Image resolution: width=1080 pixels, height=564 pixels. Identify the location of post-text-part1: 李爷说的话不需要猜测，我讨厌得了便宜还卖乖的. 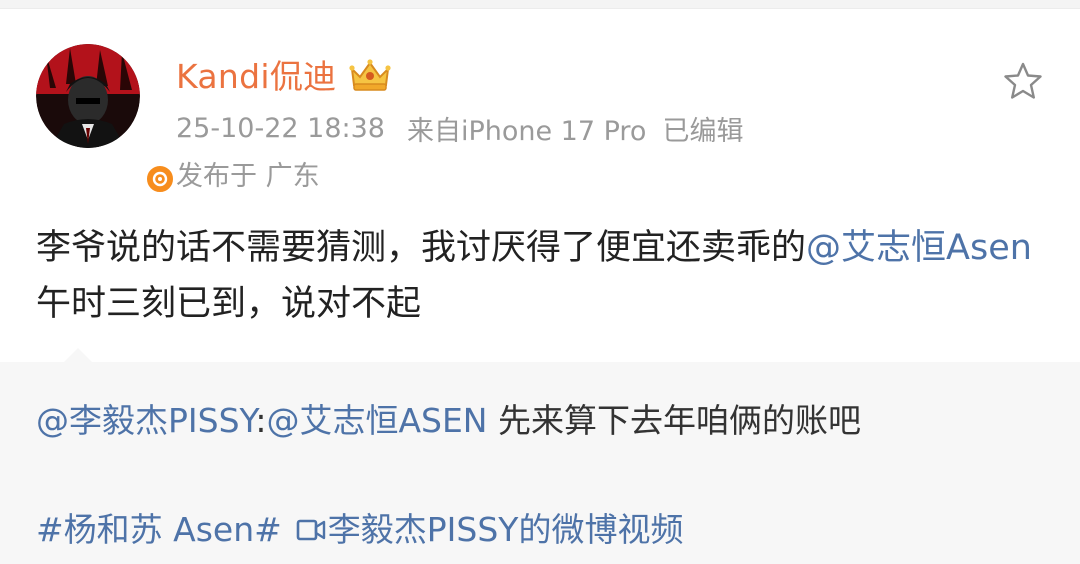
(421, 248).